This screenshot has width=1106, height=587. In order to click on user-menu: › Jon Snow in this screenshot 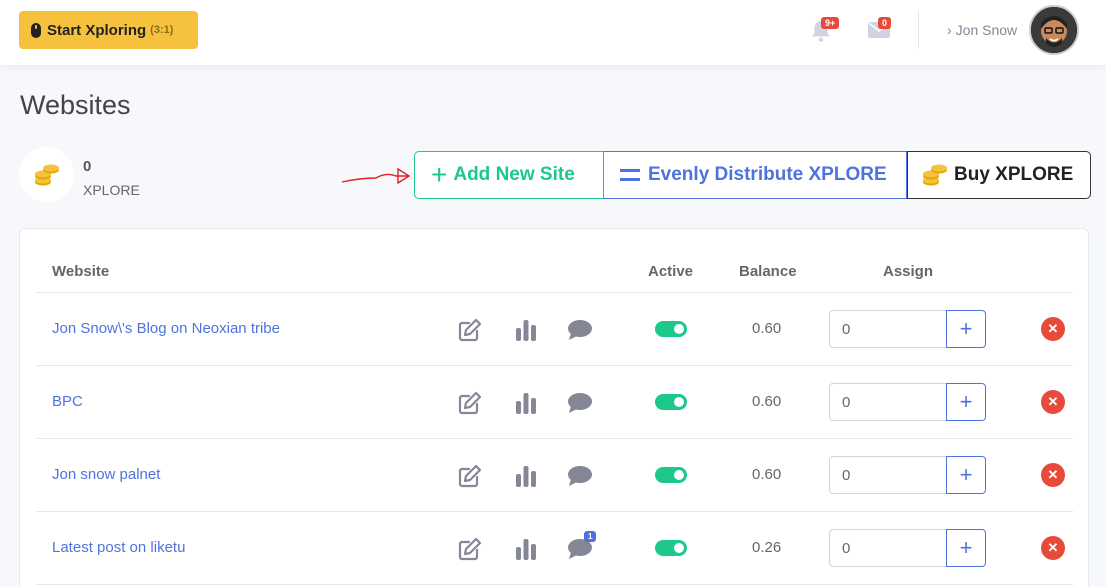, I will do `click(982, 30)`.